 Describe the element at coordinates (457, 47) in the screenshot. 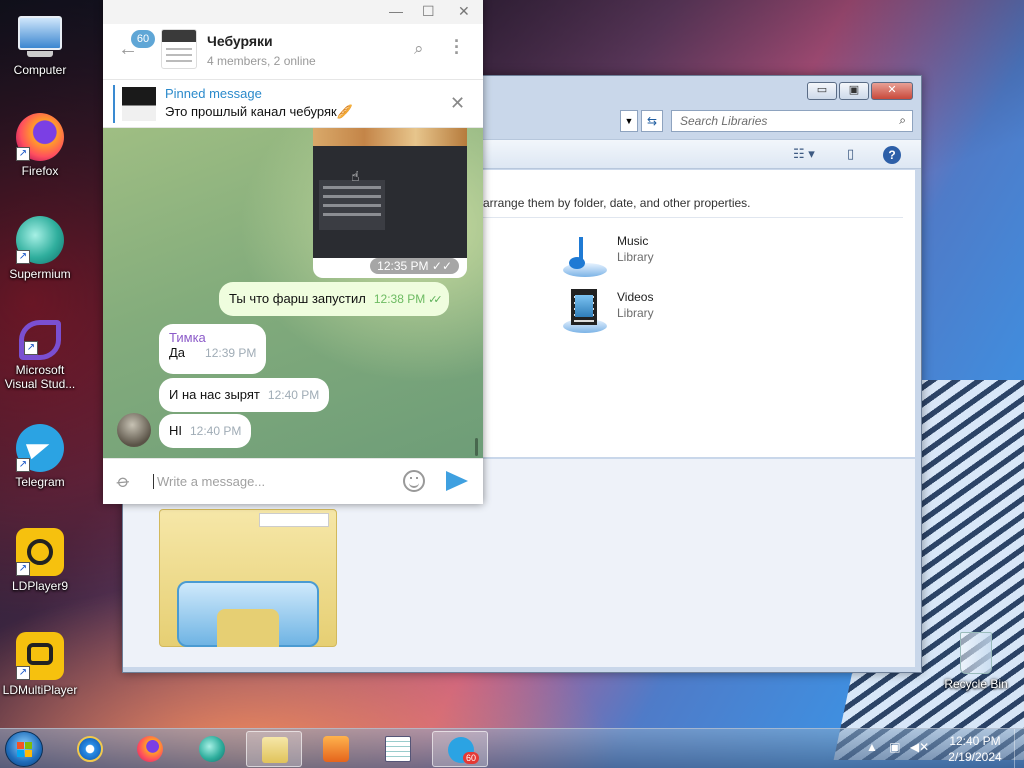

I see `more-options-icon: · · ·` at that location.